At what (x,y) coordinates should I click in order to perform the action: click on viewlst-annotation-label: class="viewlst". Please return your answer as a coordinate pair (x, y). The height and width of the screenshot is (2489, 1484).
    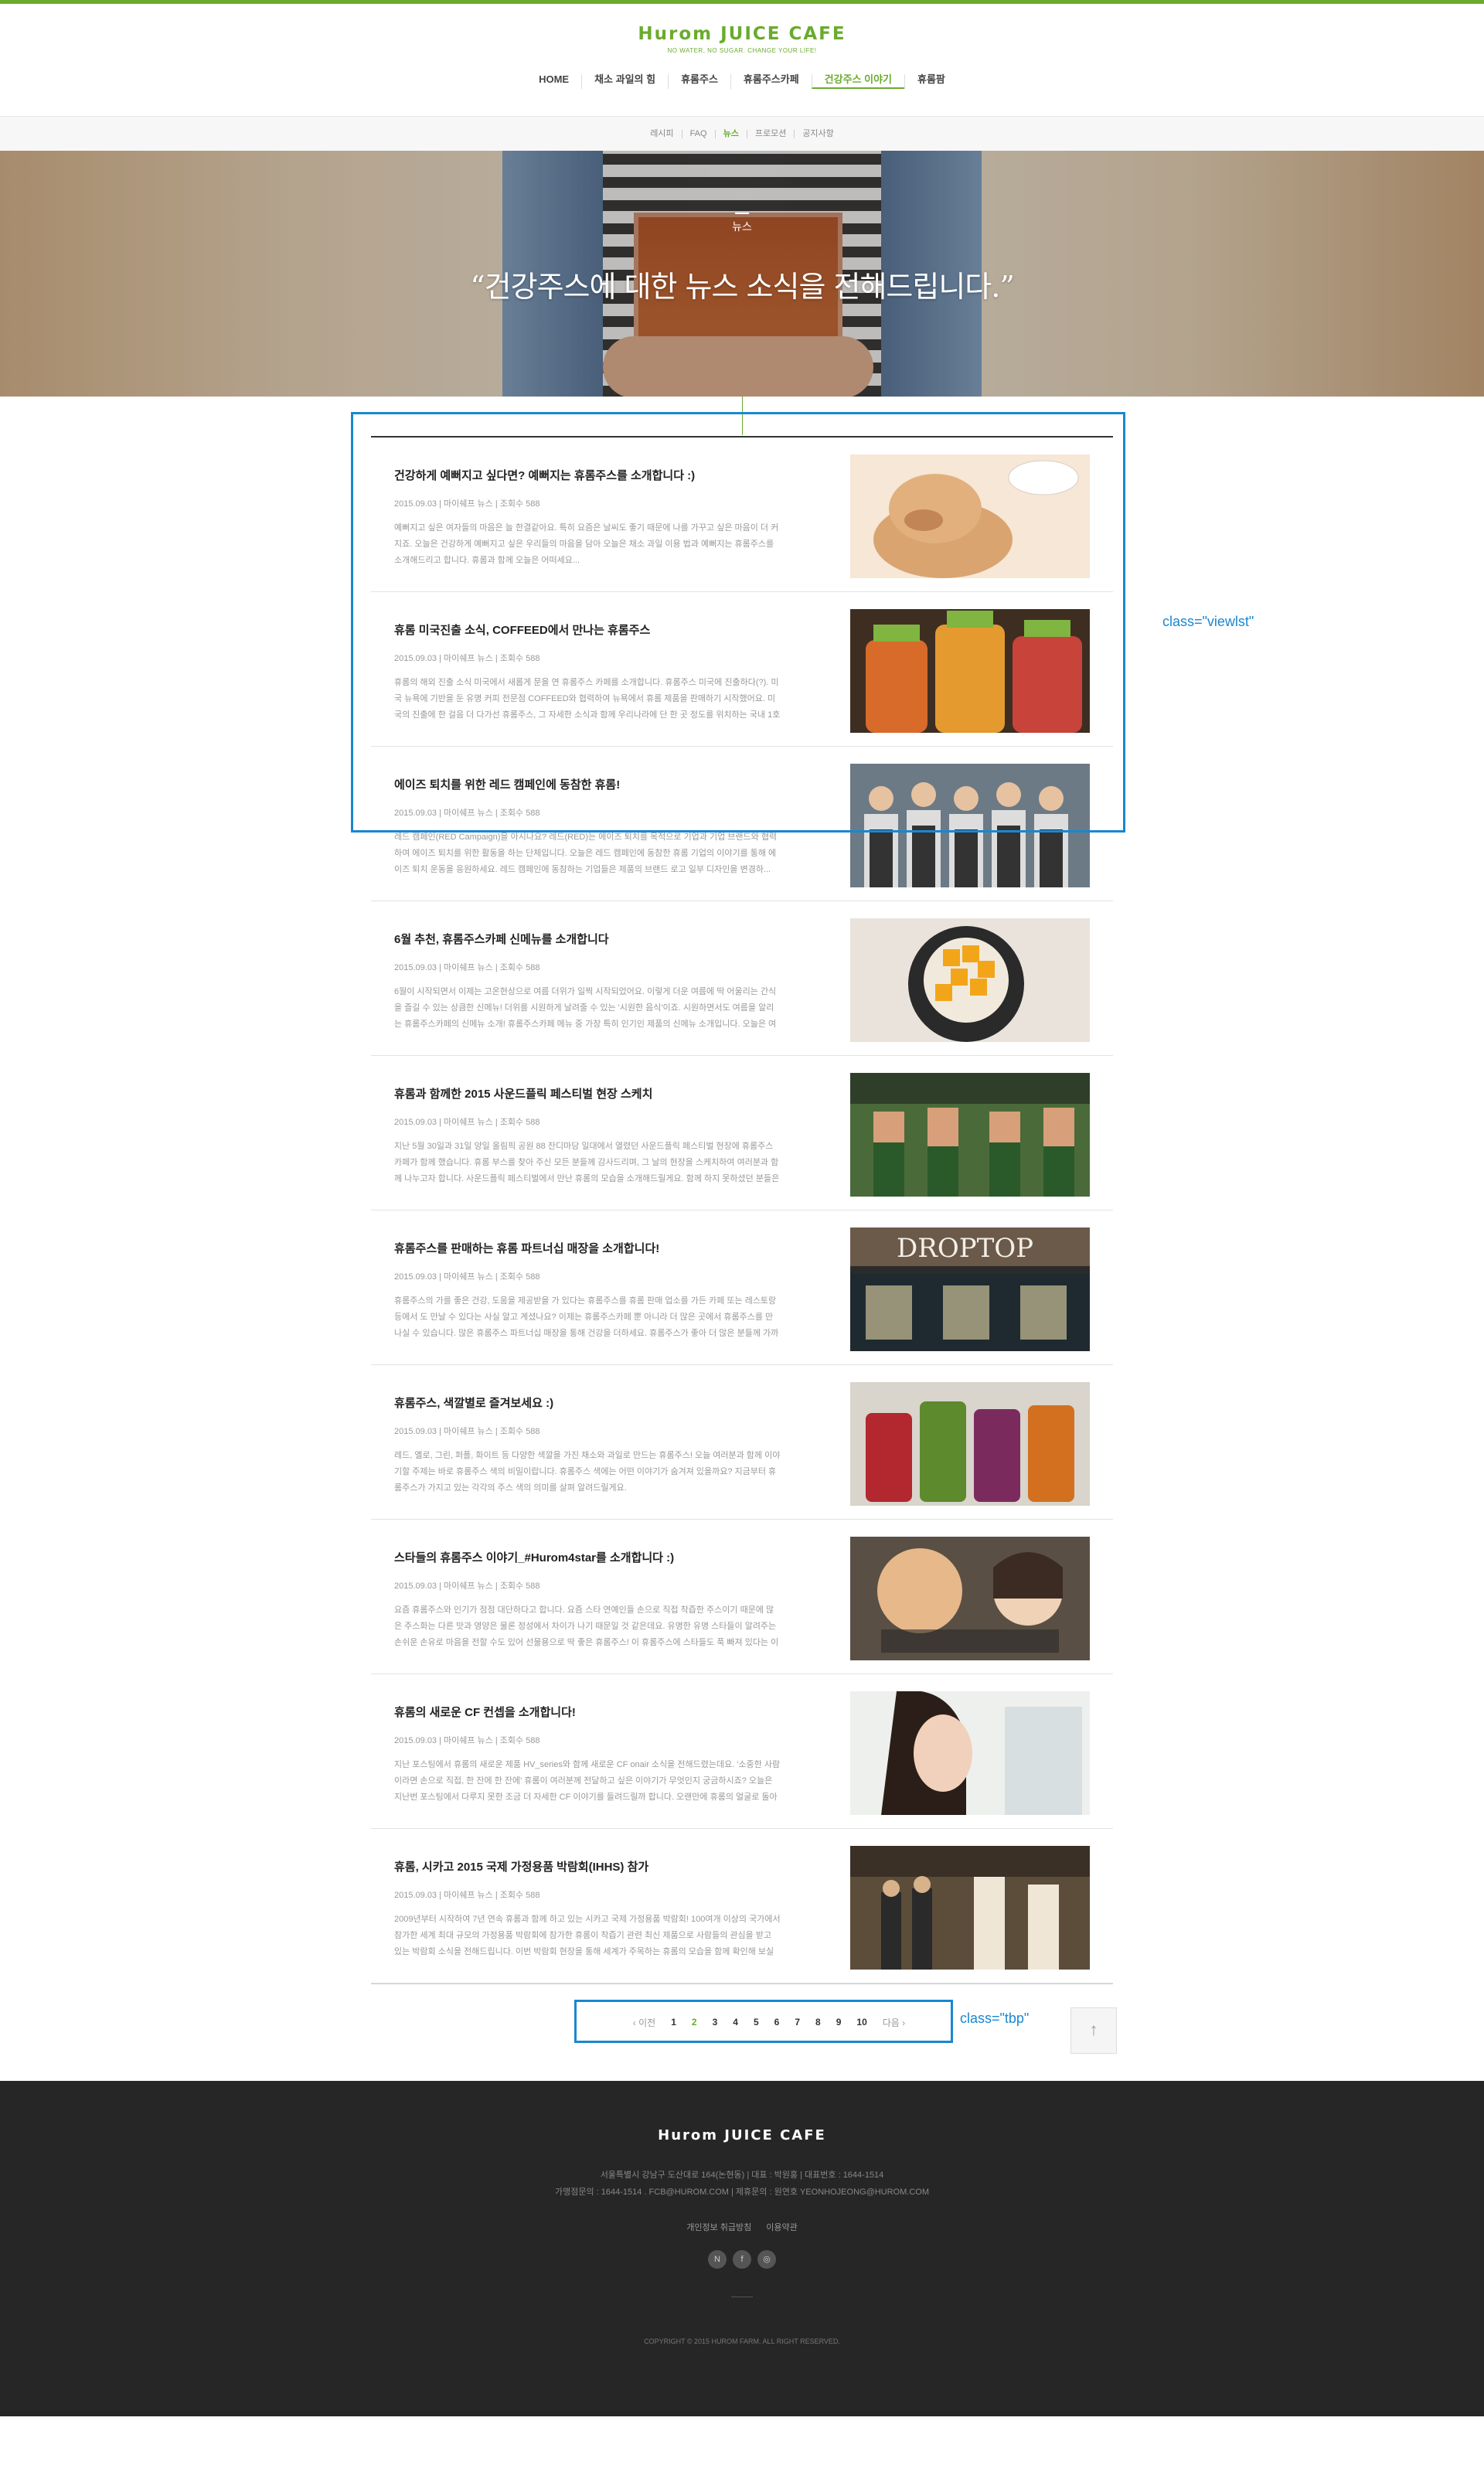
    Looking at the image, I should click on (1208, 621).